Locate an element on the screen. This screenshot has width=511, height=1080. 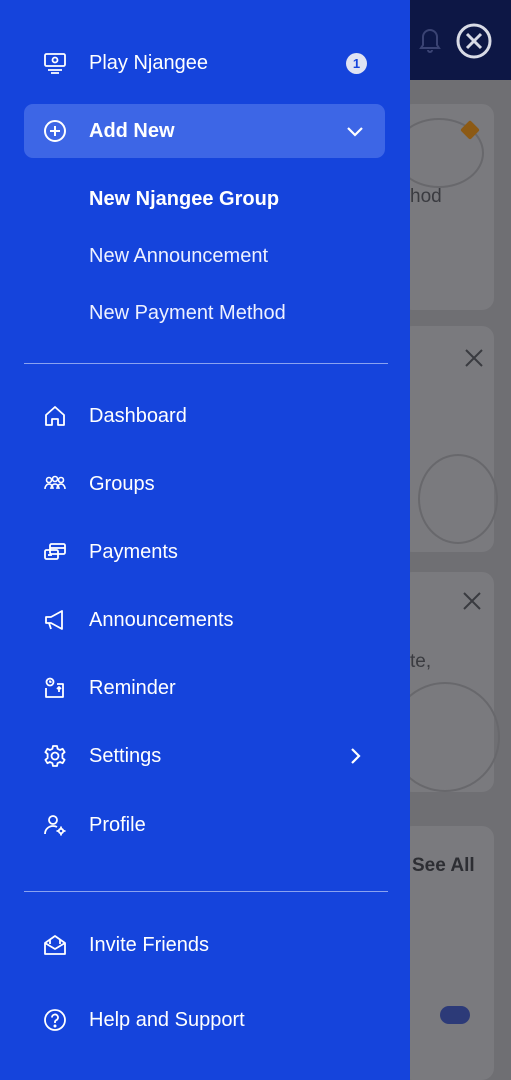
reminder-icon is located at coordinates (55, 688).